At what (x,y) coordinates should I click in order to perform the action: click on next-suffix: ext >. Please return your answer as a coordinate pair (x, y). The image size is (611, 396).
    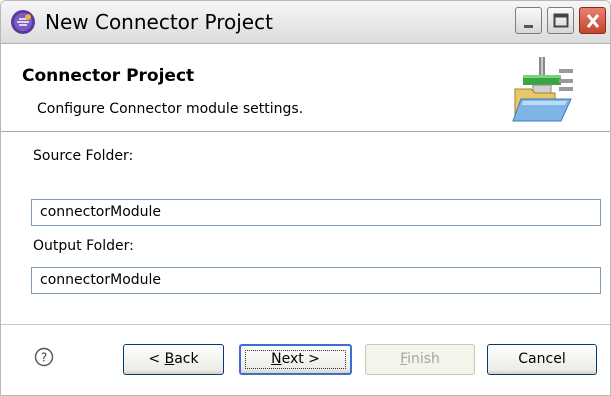
    Looking at the image, I should click on (300, 359).